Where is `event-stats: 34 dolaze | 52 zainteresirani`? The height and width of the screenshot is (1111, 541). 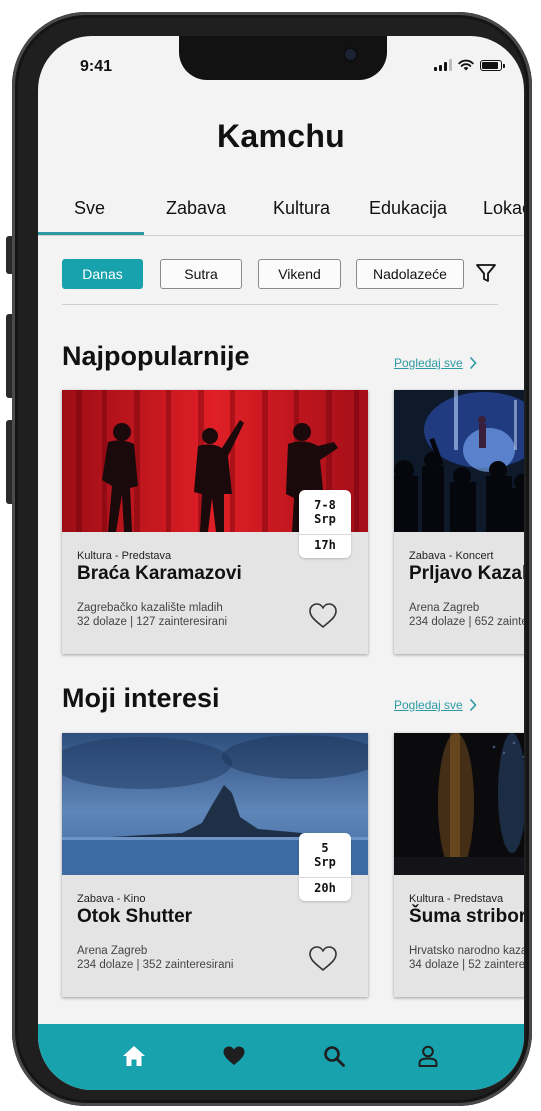
event-stats: 34 dolaze | 52 zainteresirani is located at coordinates (466, 965).